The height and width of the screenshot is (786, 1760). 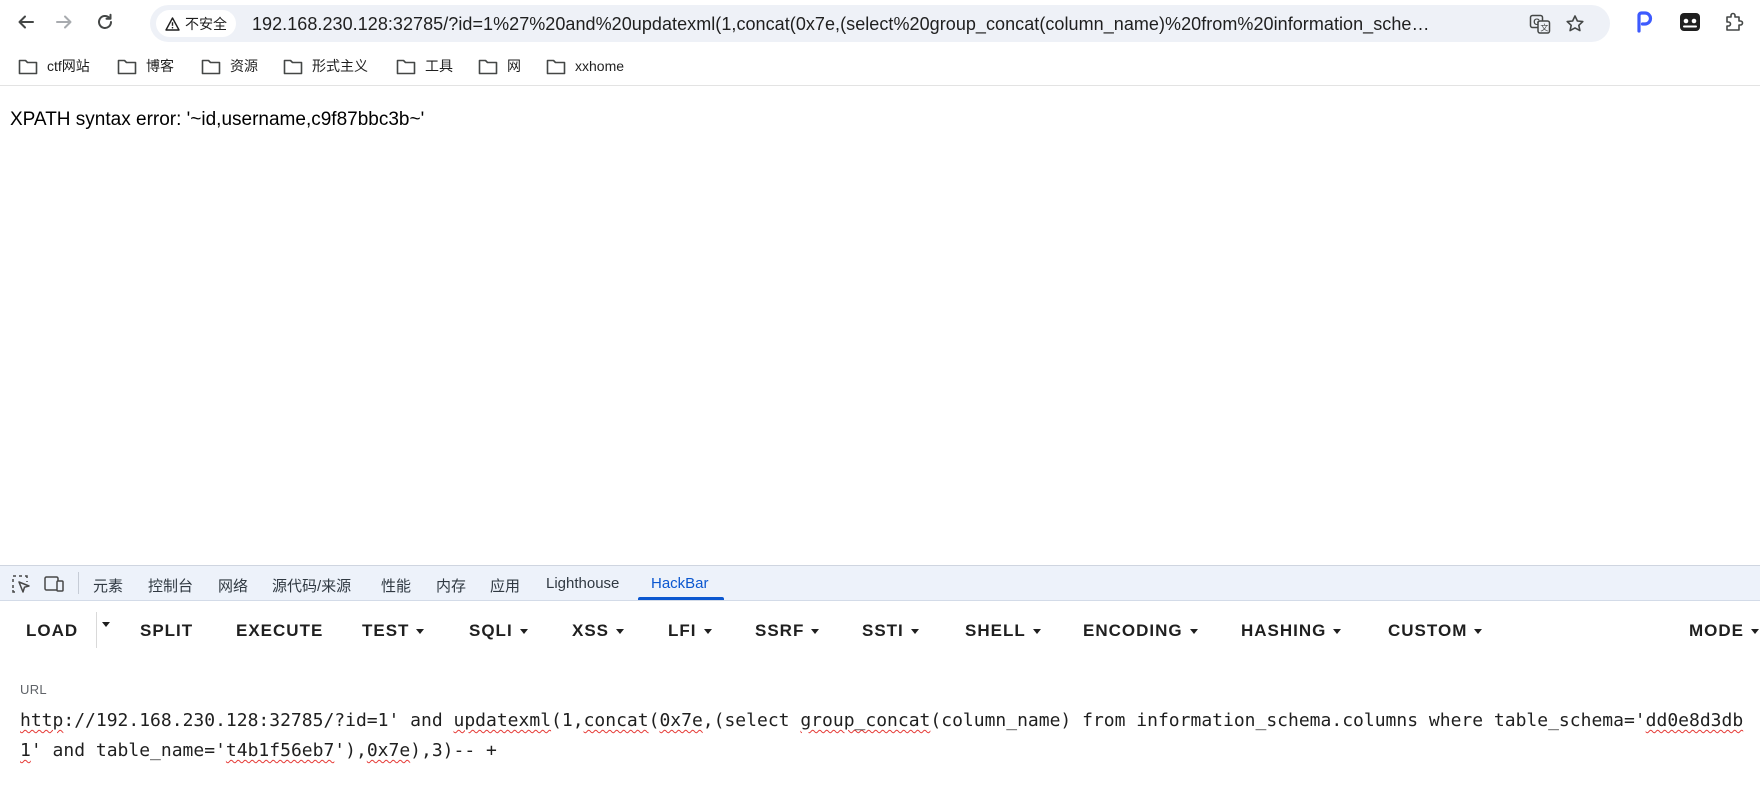 What do you see at coordinates (52, 631) in the screenshot?
I see `load-button: LOAD` at bounding box center [52, 631].